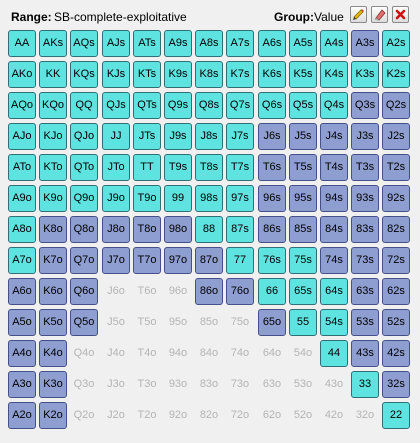 Image resolution: width=420 pixels, height=443 pixels. Describe the element at coordinates (147, 322) in the screenshot. I see `hand-cell: T5o` at that location.